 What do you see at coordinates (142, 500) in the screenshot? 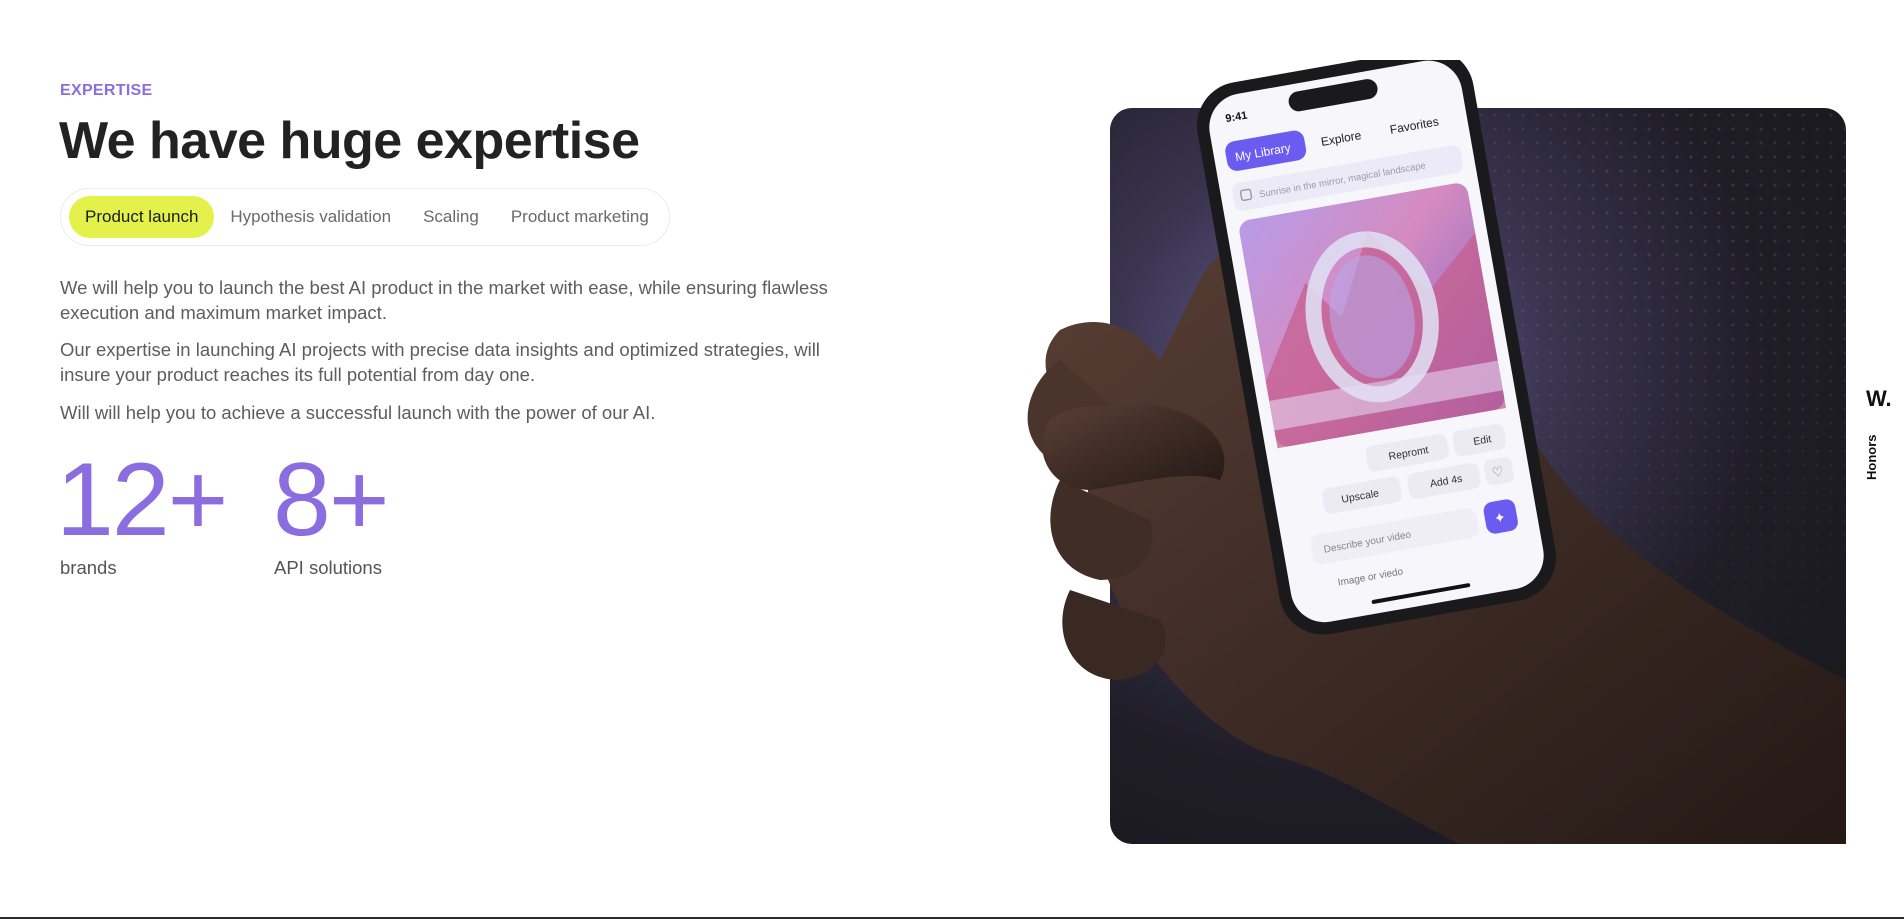
I see `stat-brands-value: 12+` at bounding box center [142, 500].